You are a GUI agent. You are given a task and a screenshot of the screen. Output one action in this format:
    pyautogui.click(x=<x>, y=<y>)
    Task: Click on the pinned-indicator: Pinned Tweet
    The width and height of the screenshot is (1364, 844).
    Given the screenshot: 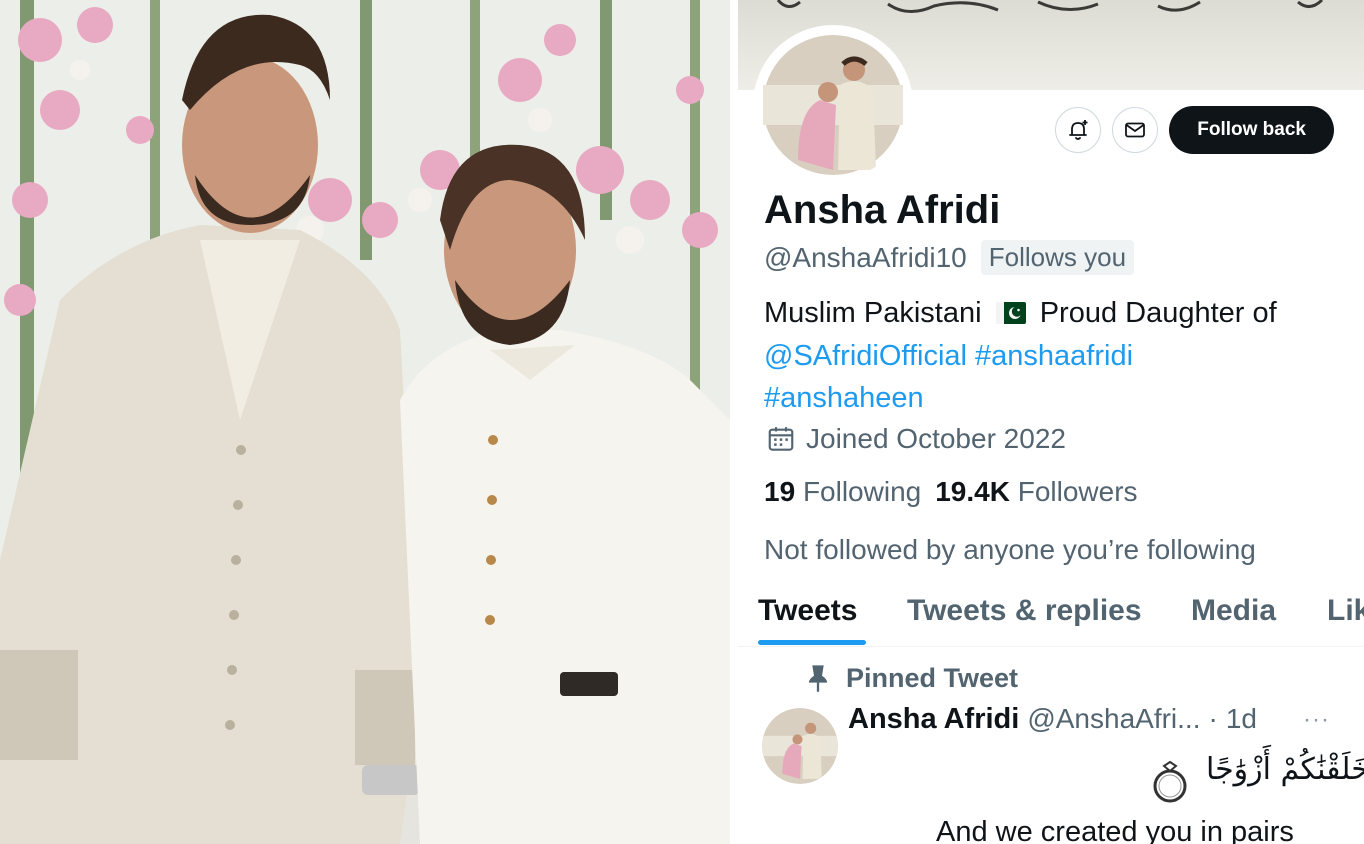 What is the action you would take?
    pyautogui.click(x=911, y=678)
    